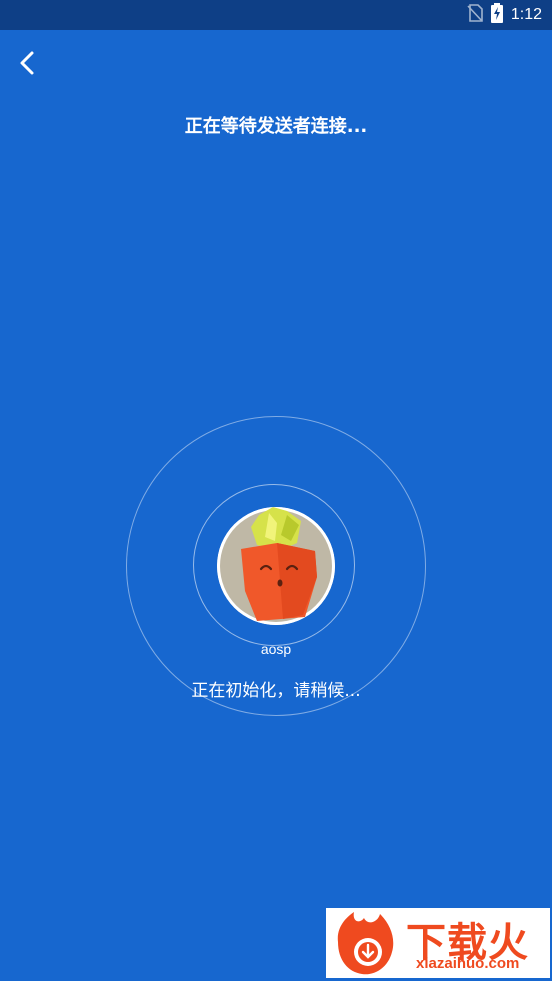 The height and width of the screenshot is (981, 552). What do you see at coordinates (475, 15) in the screenshot?
I see `no-sim-icon` at bounding box center [475, 15].